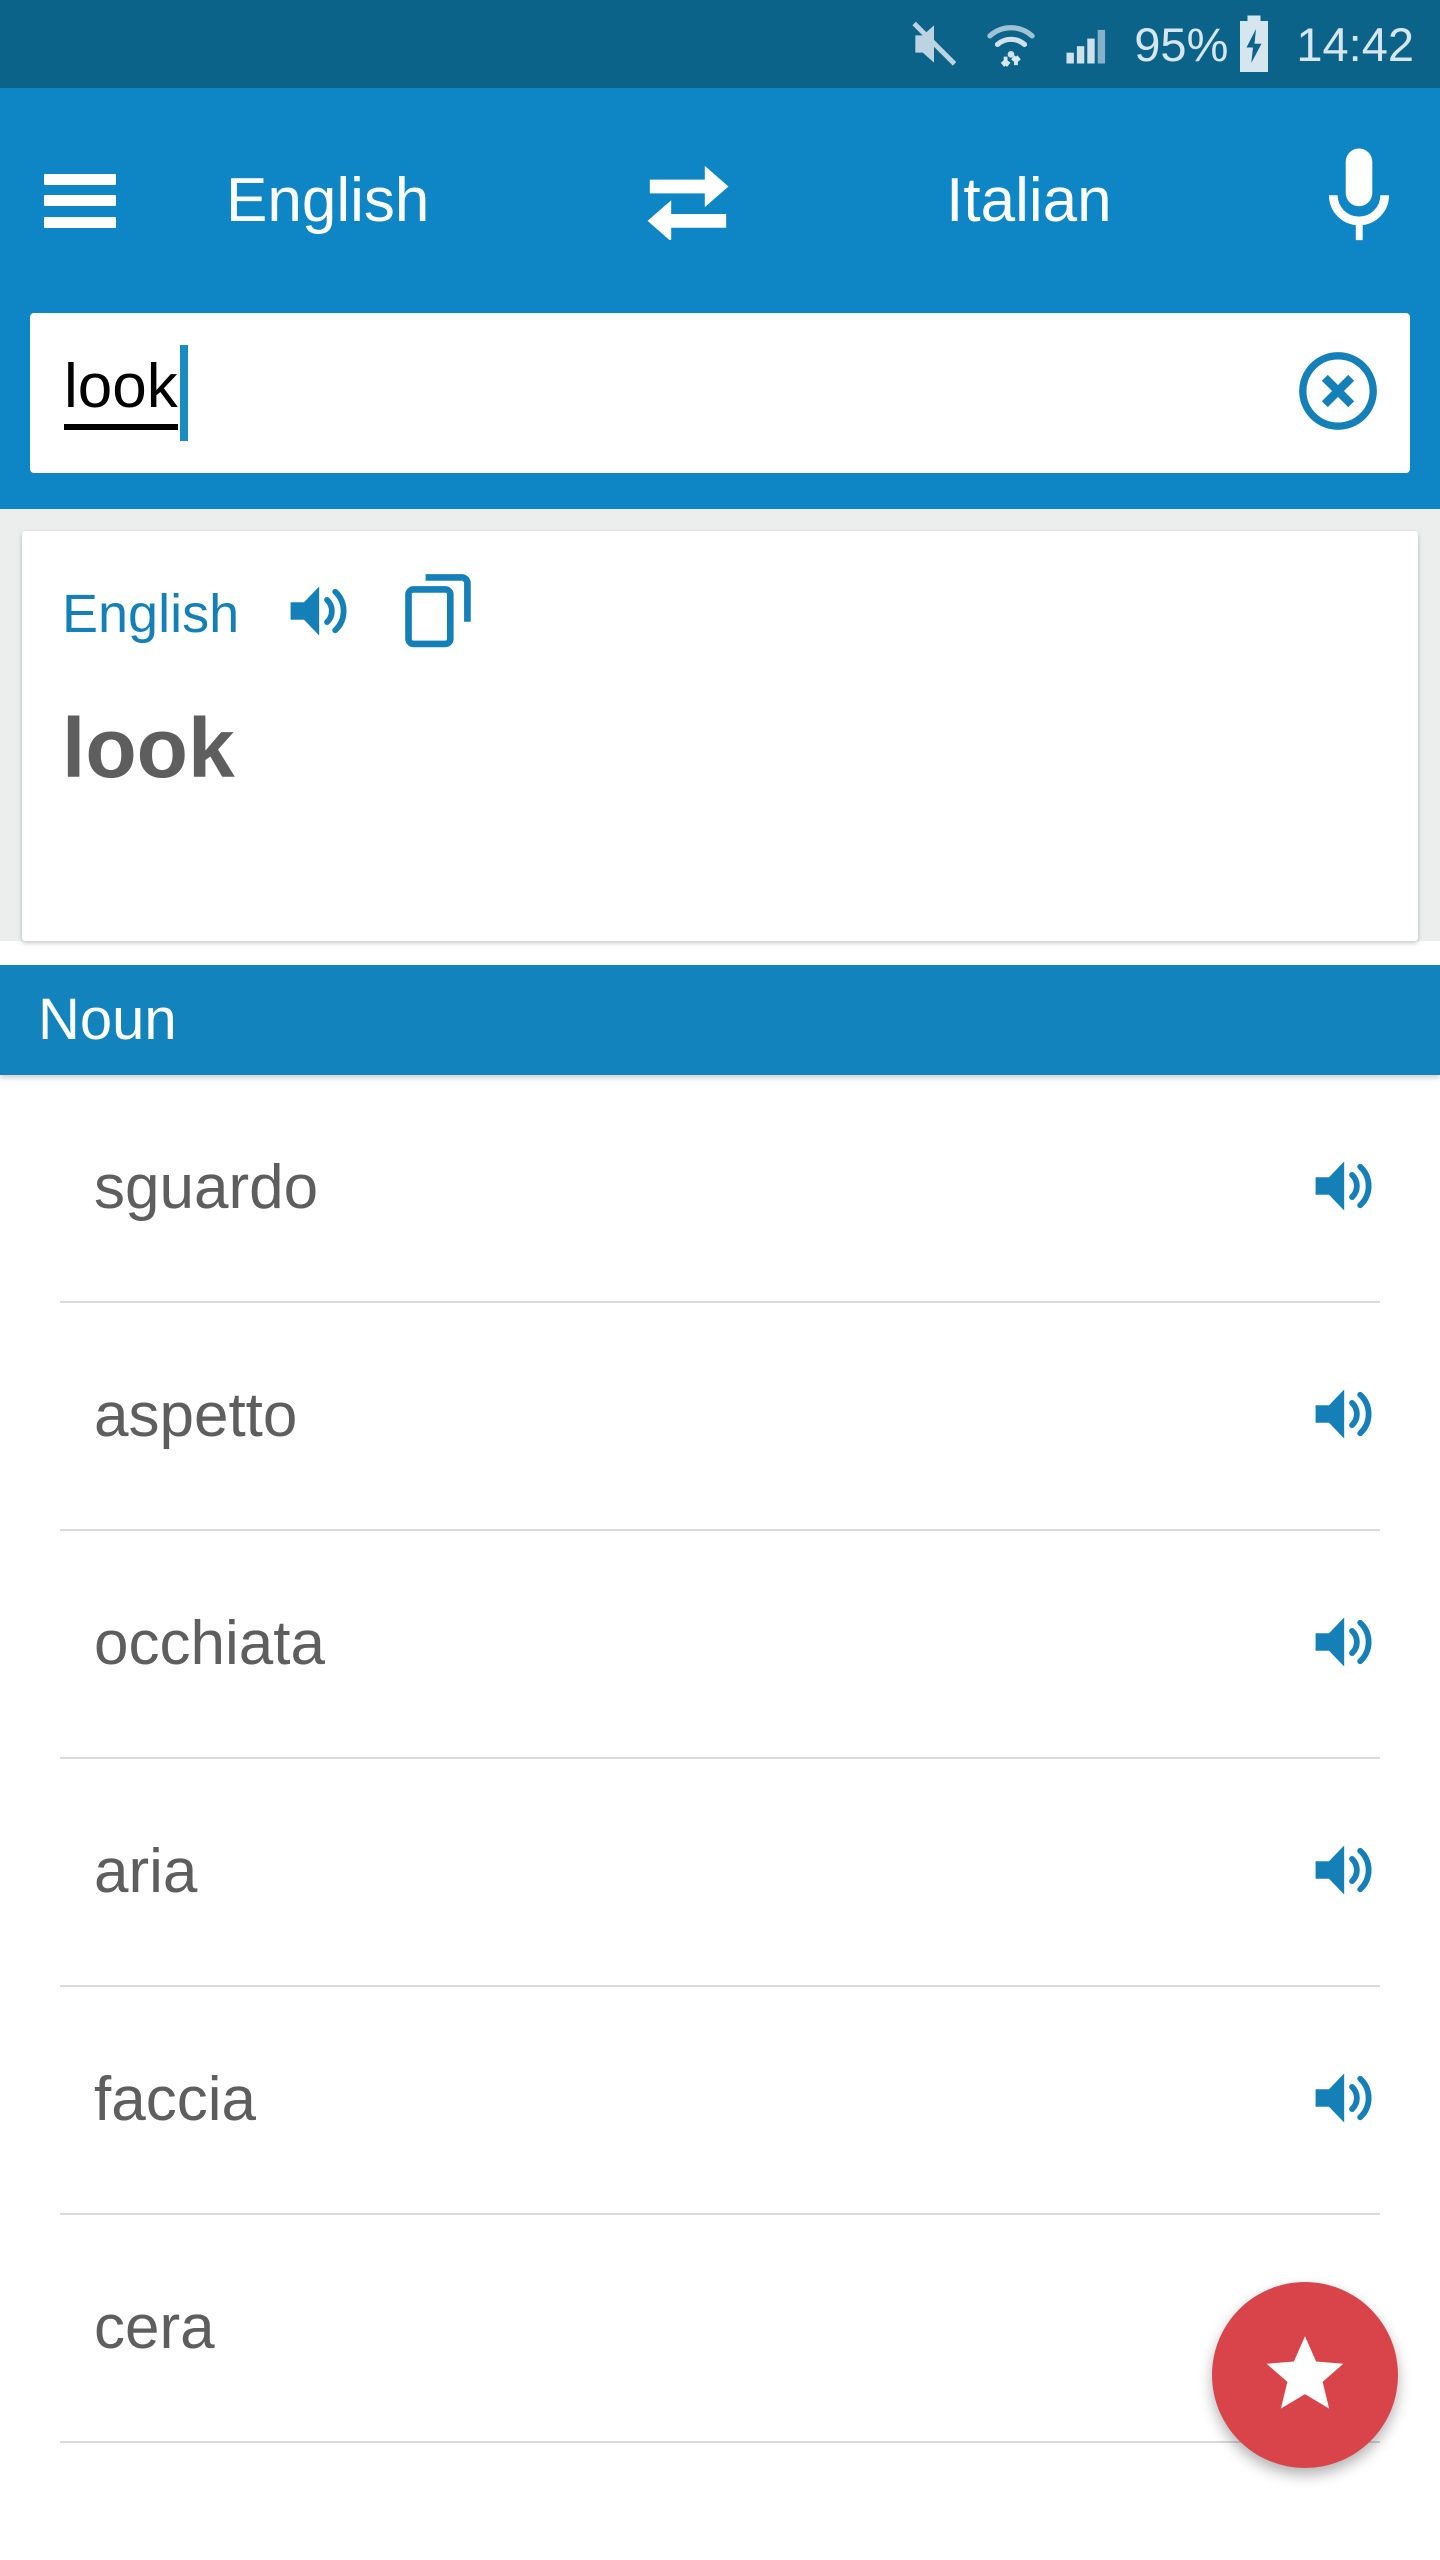 The image size is (1440, 2560). What do you see at coordinates (183, 393) in the screenshot?
I see `text-cursor` at bounding box center [183, 393].